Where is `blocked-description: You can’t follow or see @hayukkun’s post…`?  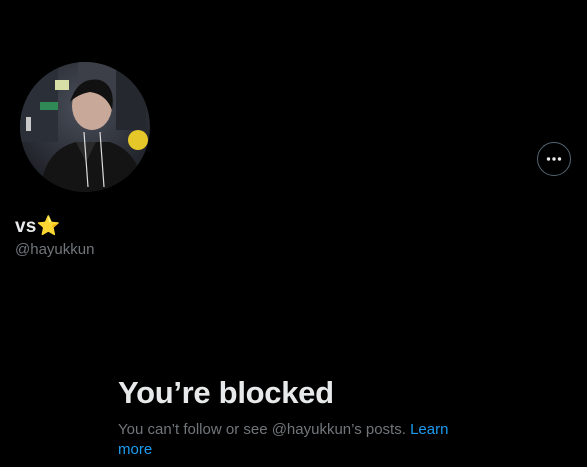
blocked-description: You can’t follow or see @hayukkun’s post… is located at coordinates (298, 440).